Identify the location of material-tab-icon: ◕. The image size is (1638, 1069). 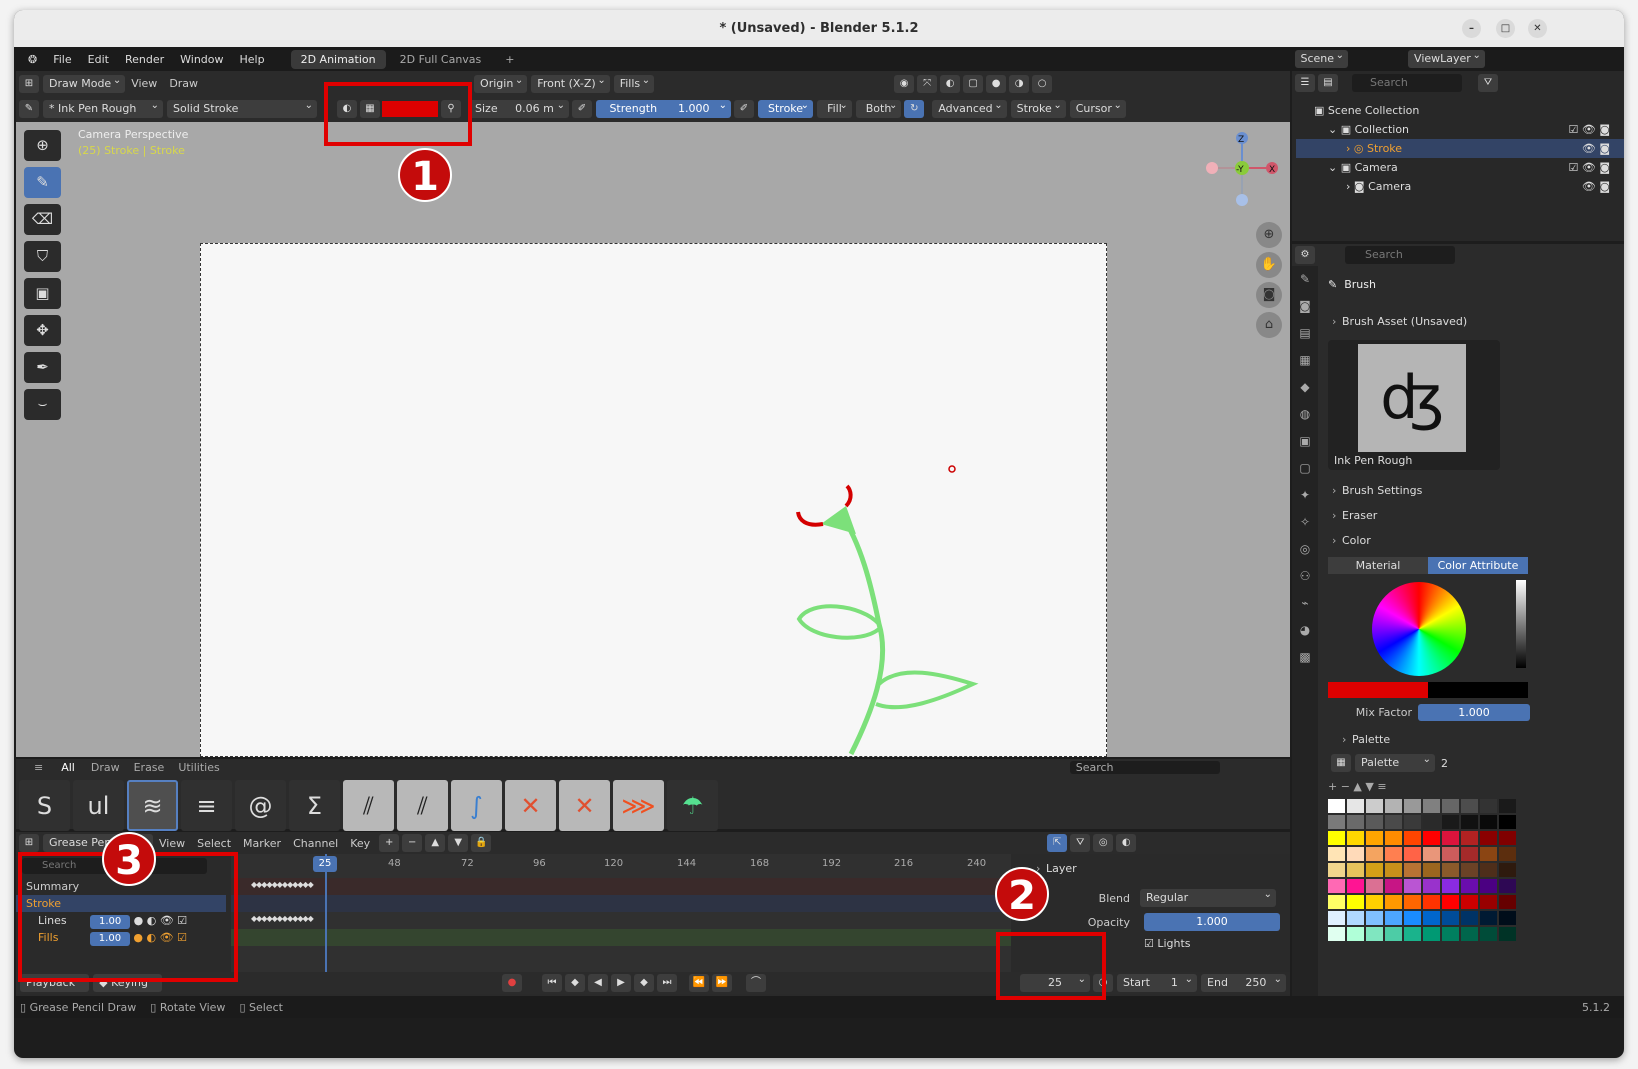
(1305, 630).